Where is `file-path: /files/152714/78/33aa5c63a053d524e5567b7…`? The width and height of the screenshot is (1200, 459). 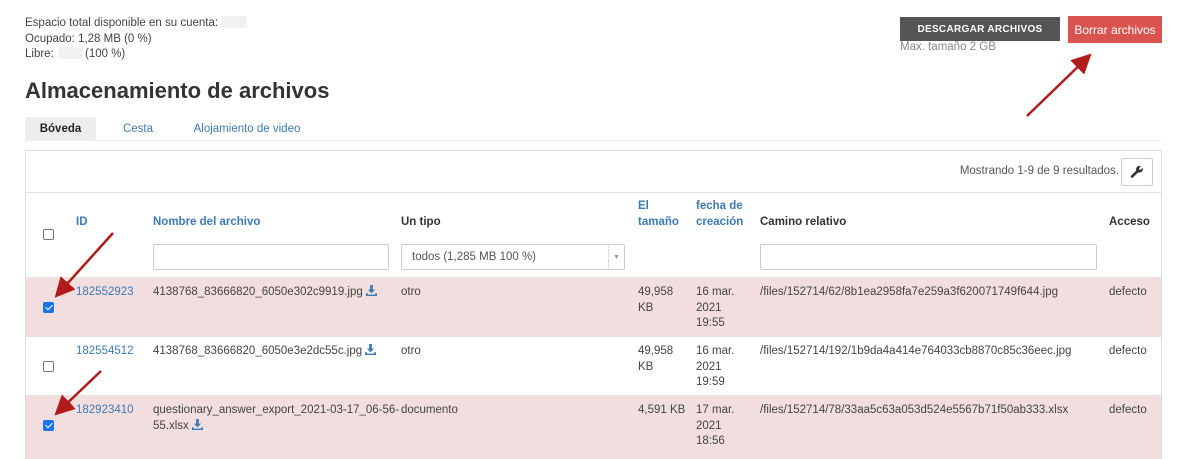 file-path: /files/152714/78/33aa5c63a053d524e5567b7… is located at coordinates (914, 410).